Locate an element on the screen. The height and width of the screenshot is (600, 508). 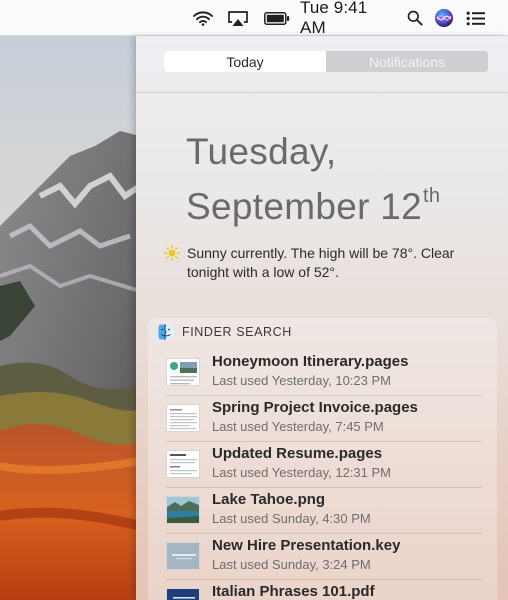
file-name: New Hire Presentation.key is located at coordinates (306, 545).